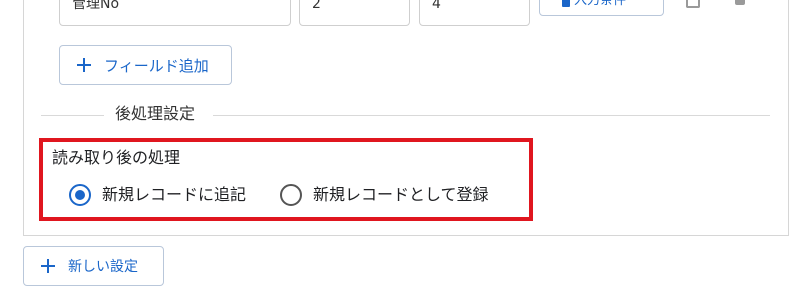  What do you see at coordinates (103, 267) in the screenshot?
I see `new-setting-label: 新しい設定` at bounding box center [103, 267].